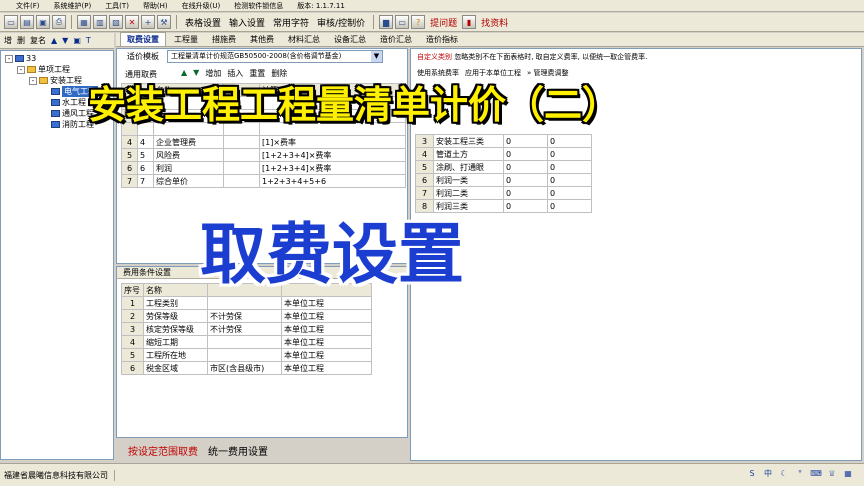  I want to click on find-material-button: 找资料, so click(494, 22).